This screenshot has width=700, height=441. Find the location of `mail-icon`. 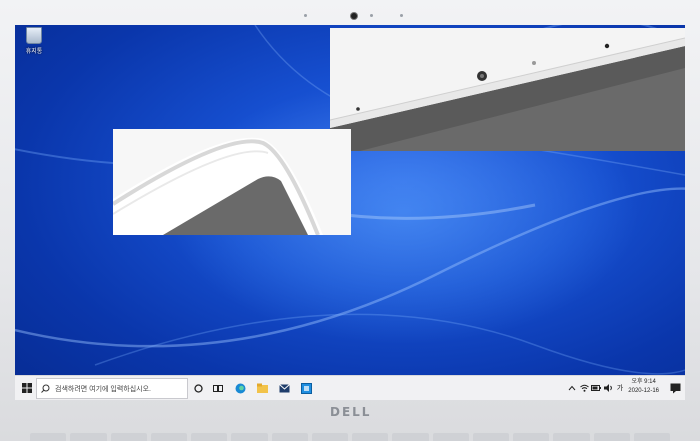

mail-icon is located at coordinates (284, 387).